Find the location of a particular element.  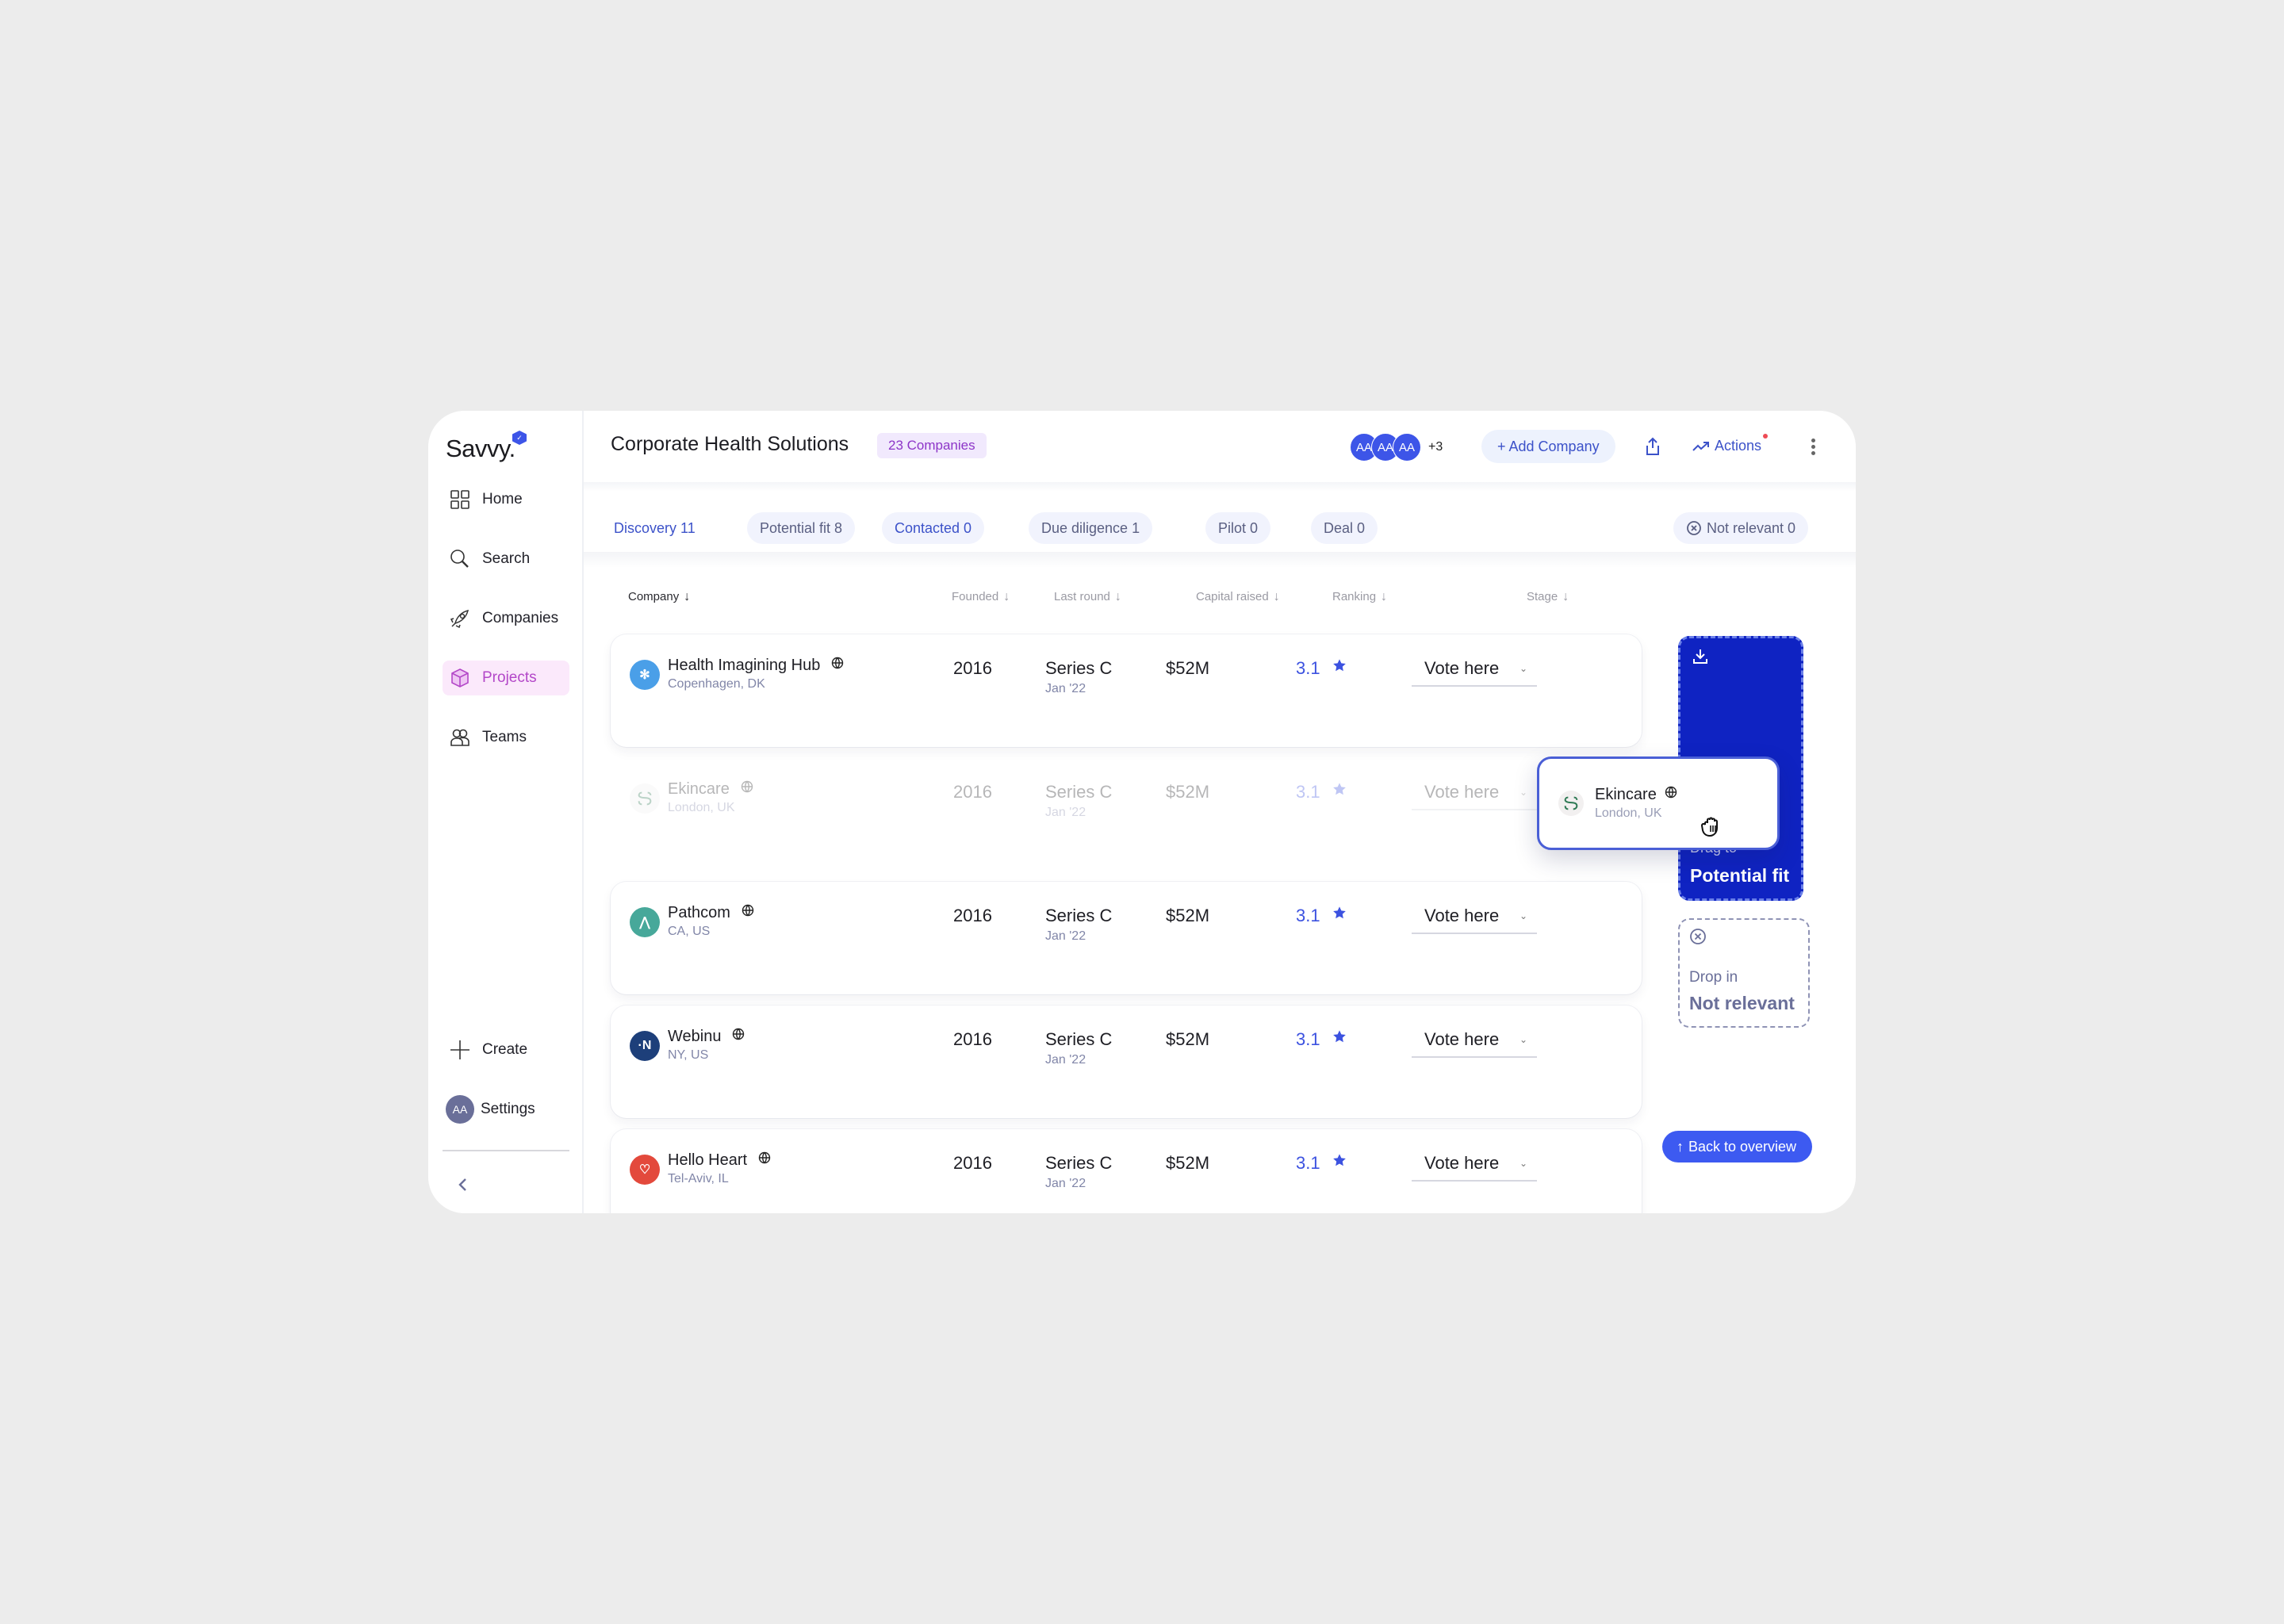

drop-zone-not-relevant: Drop in Not relevant is located at coordinates (1744, 973).